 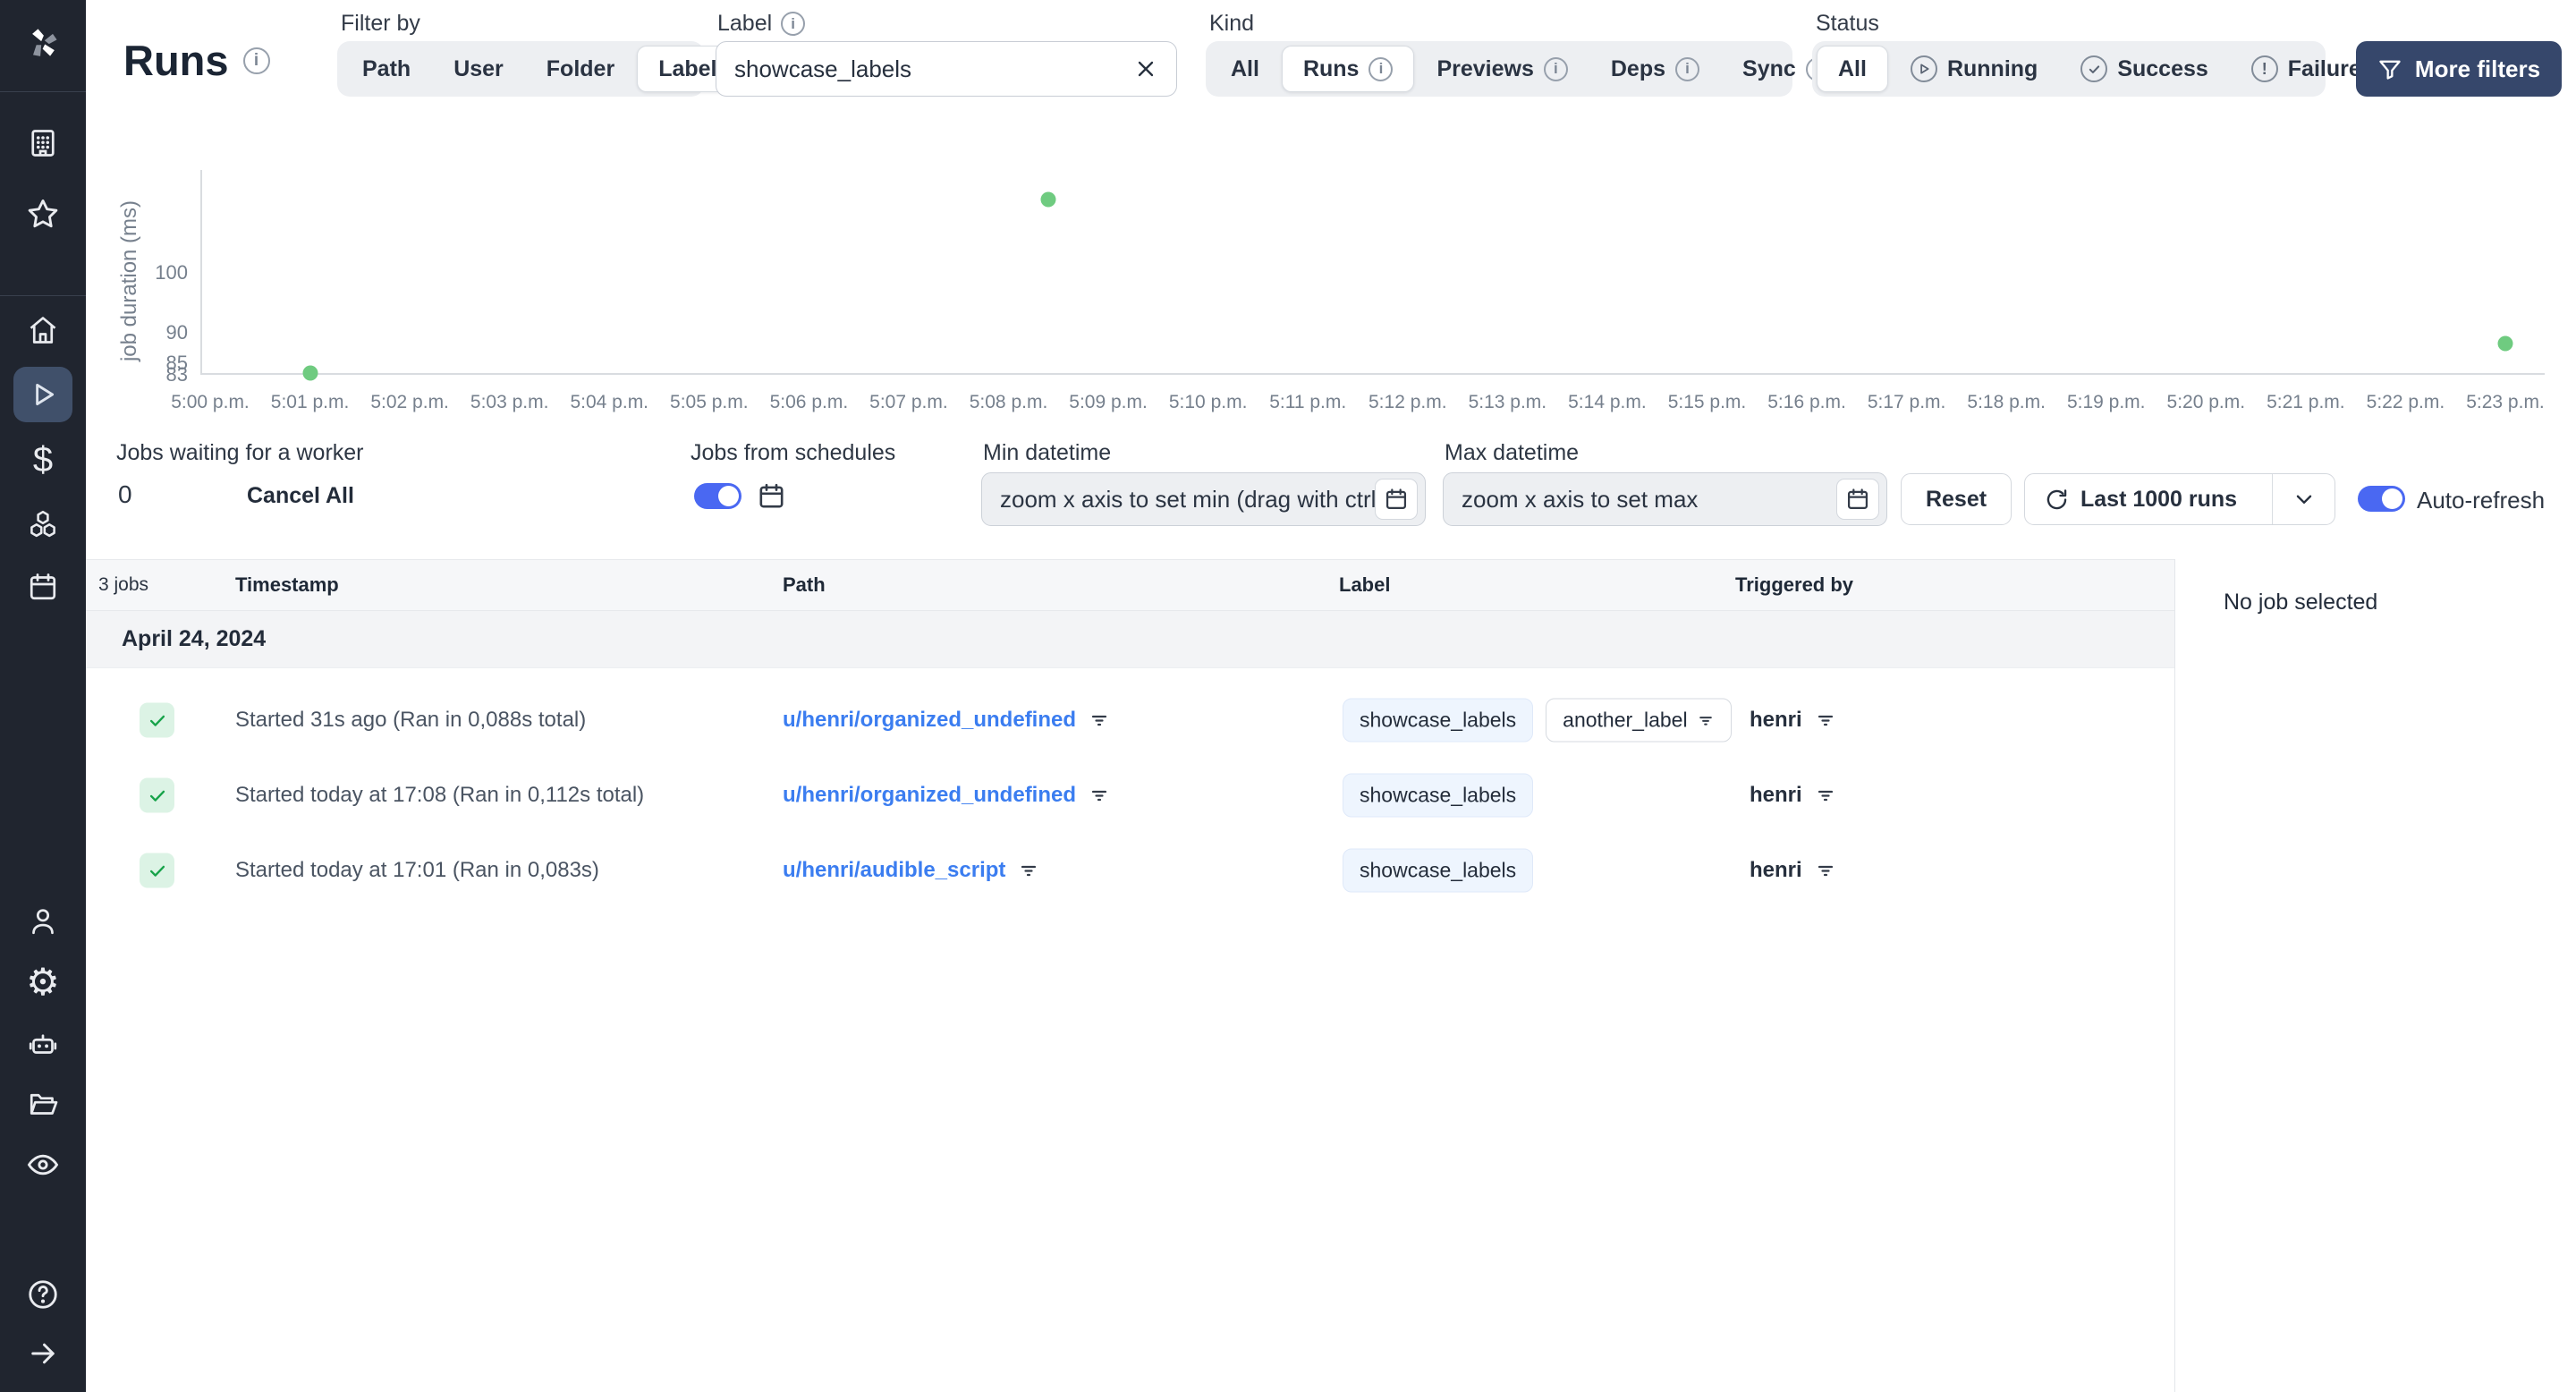 I want to click on auto-refresh-toggle, so click(x=2381, y=499).